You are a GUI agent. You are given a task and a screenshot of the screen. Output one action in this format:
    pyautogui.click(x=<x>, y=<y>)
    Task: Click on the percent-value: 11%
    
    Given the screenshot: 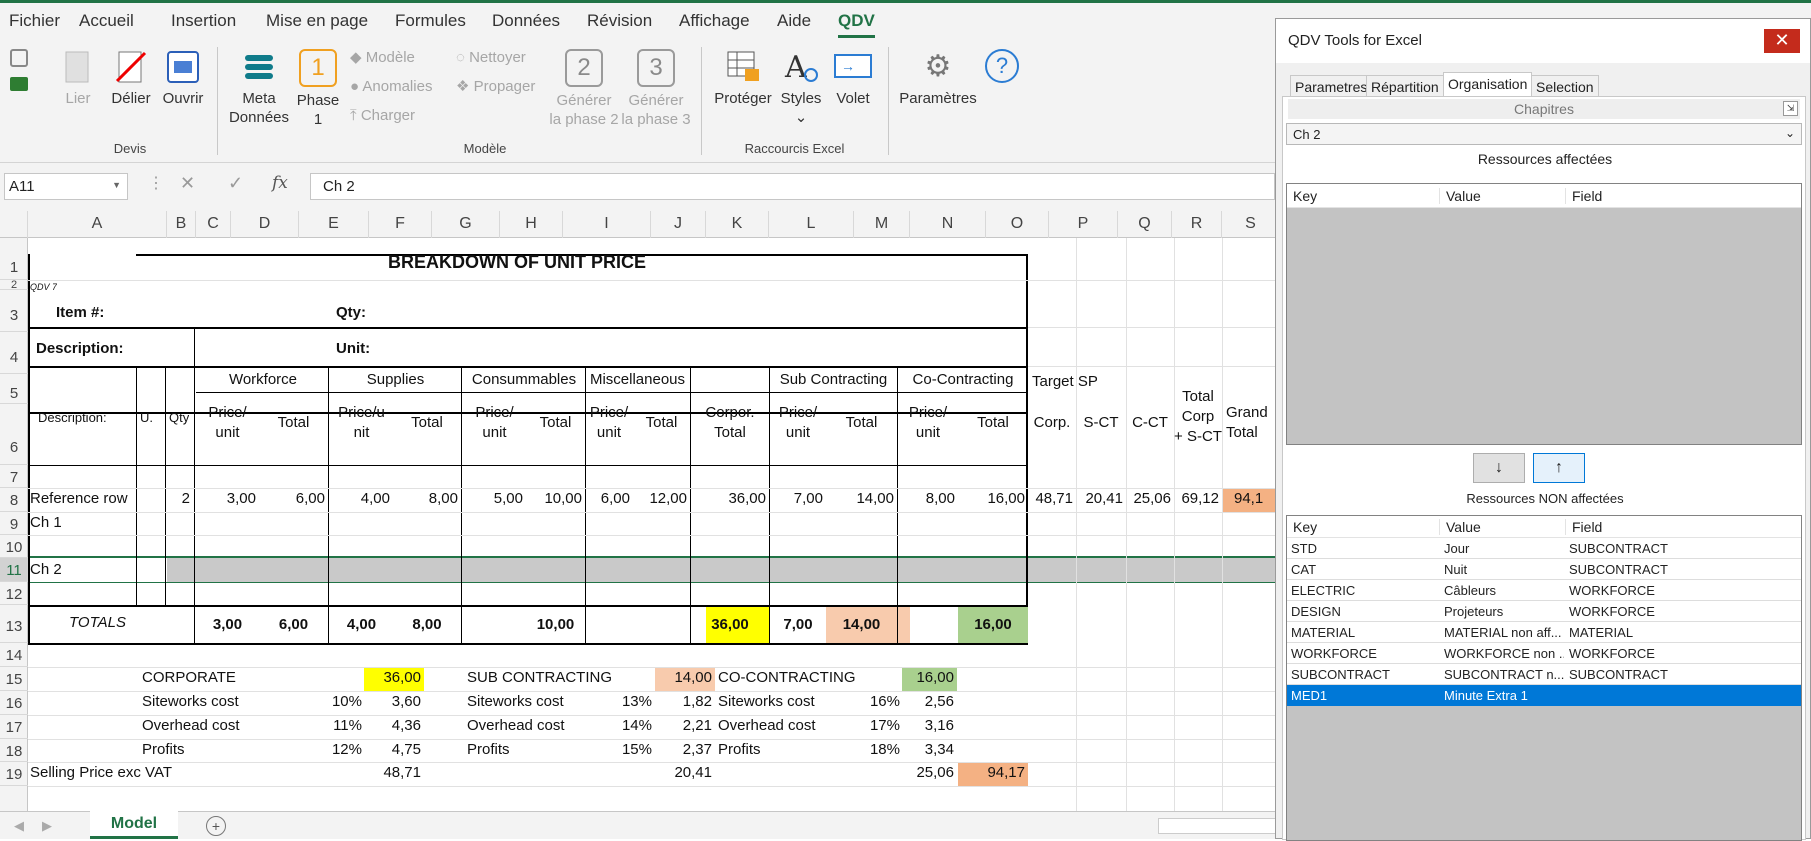 What is the action you would take?
    pyautogui.click(x=335, y=725)
    